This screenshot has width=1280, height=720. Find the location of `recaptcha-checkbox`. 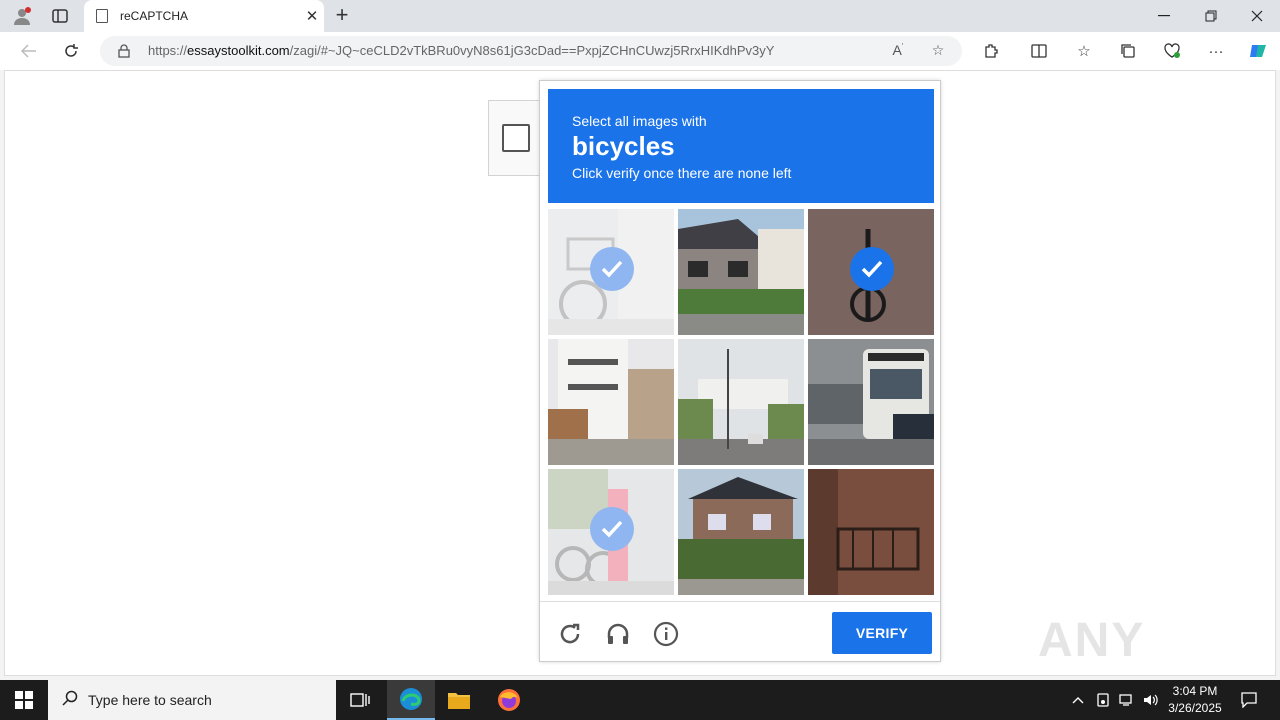

recaptcha-checkbox is located at coordinates (516, 138).